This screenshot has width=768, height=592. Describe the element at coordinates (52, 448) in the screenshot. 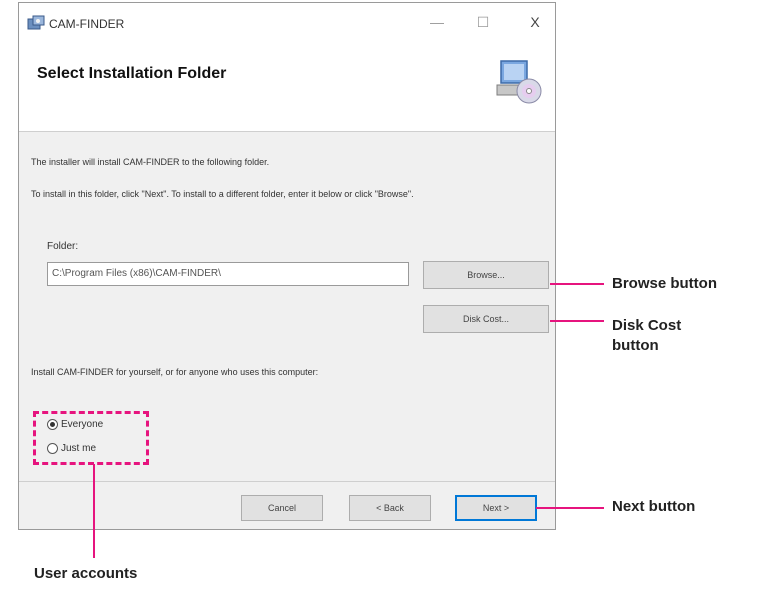

I see `just-me-radio` at that location.